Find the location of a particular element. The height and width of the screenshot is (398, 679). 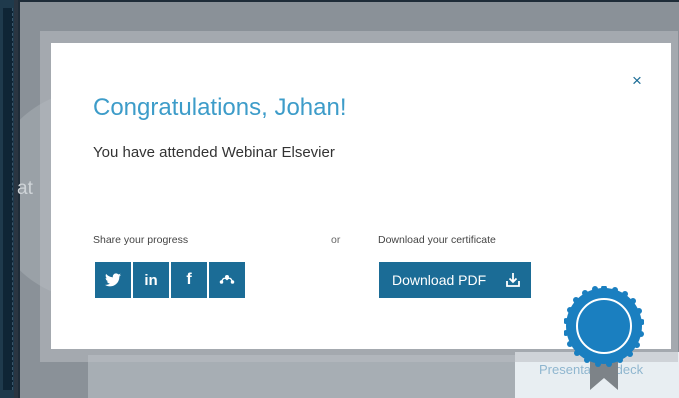

download-pdf-button: Download PDF is located at coordinates (455, 280).